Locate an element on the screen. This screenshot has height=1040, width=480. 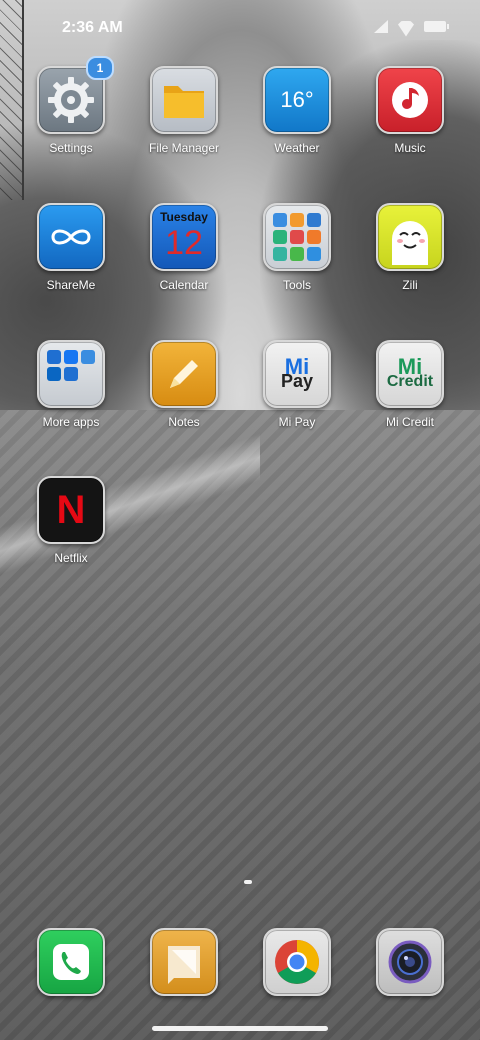
zili-ghost-icon is located at coordinates (410, 237).